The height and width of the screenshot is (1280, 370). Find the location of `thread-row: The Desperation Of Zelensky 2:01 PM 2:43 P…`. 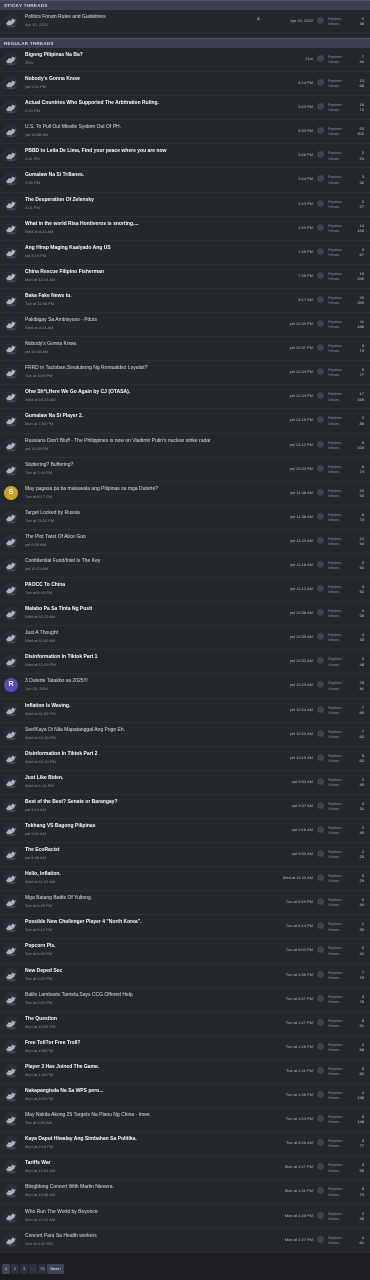

thread-row: The Desperation Of Zelensky 2:01 PM 2:43 P… is located at coordinates (185, 205).